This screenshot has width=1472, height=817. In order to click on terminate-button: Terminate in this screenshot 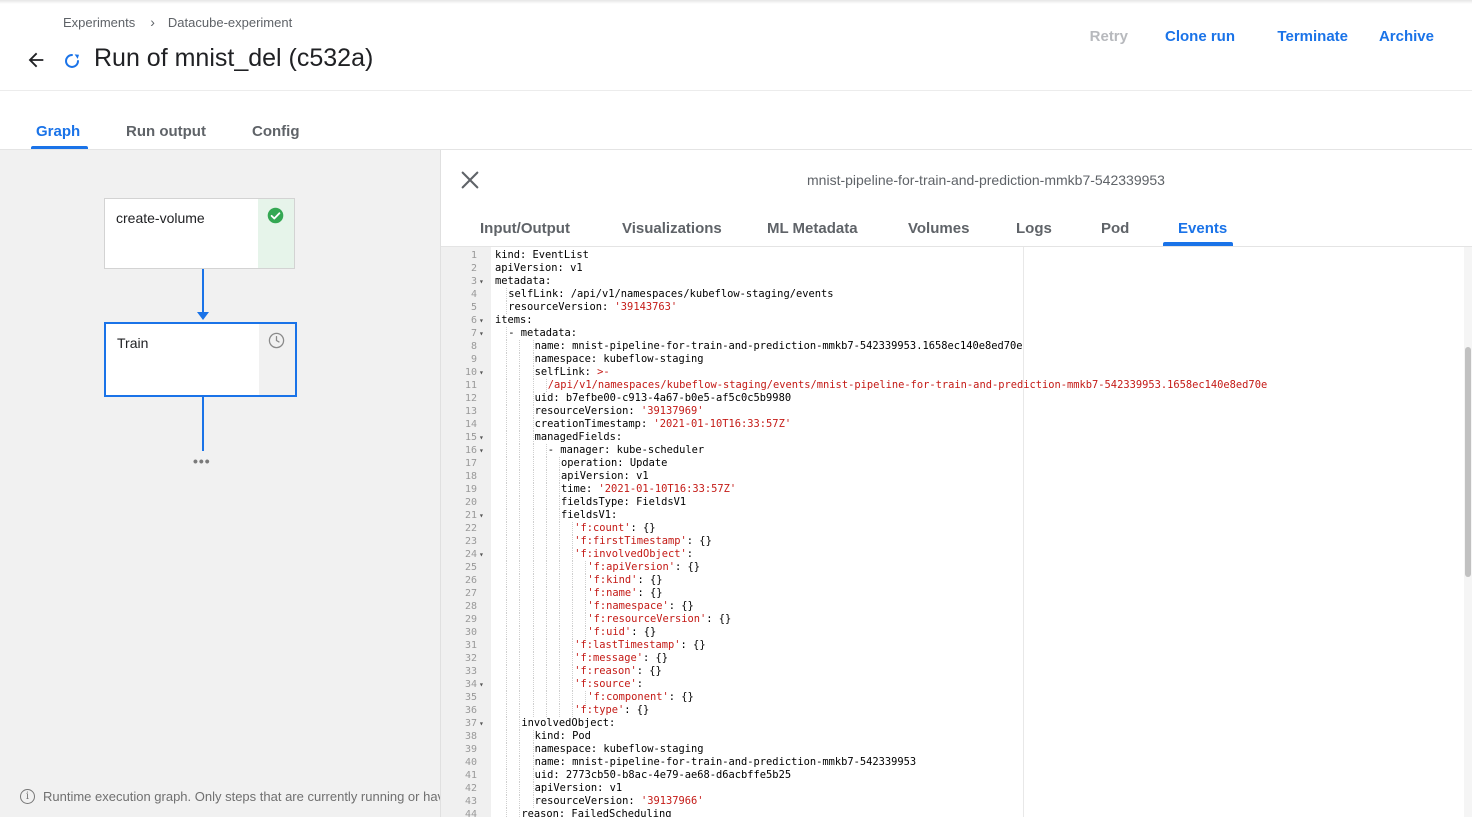, I will do `click(1312, 36)`.